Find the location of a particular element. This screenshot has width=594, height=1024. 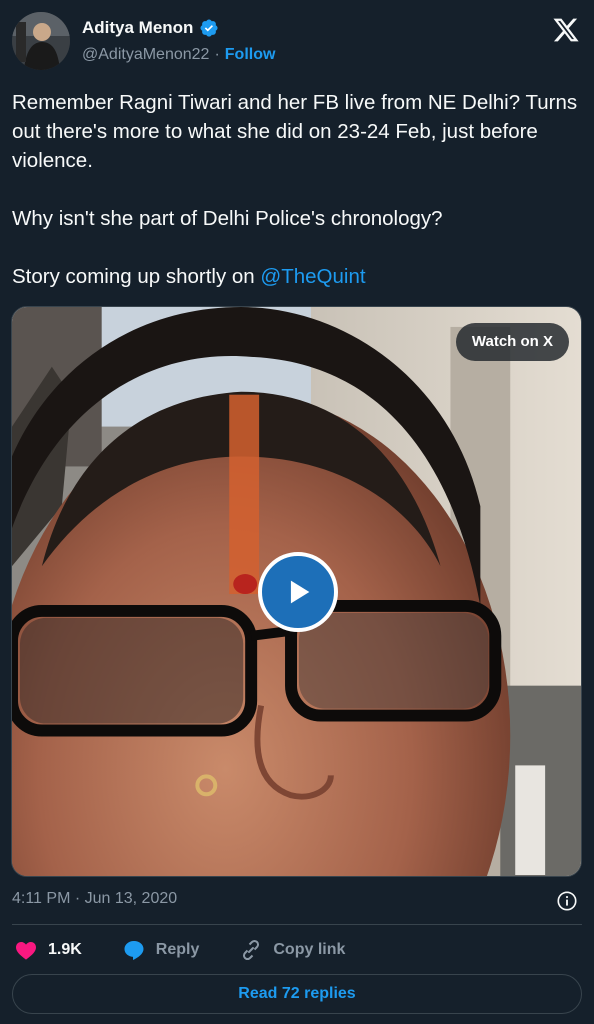

copy-link-label: Copy link is located at coordinates (309, 949).